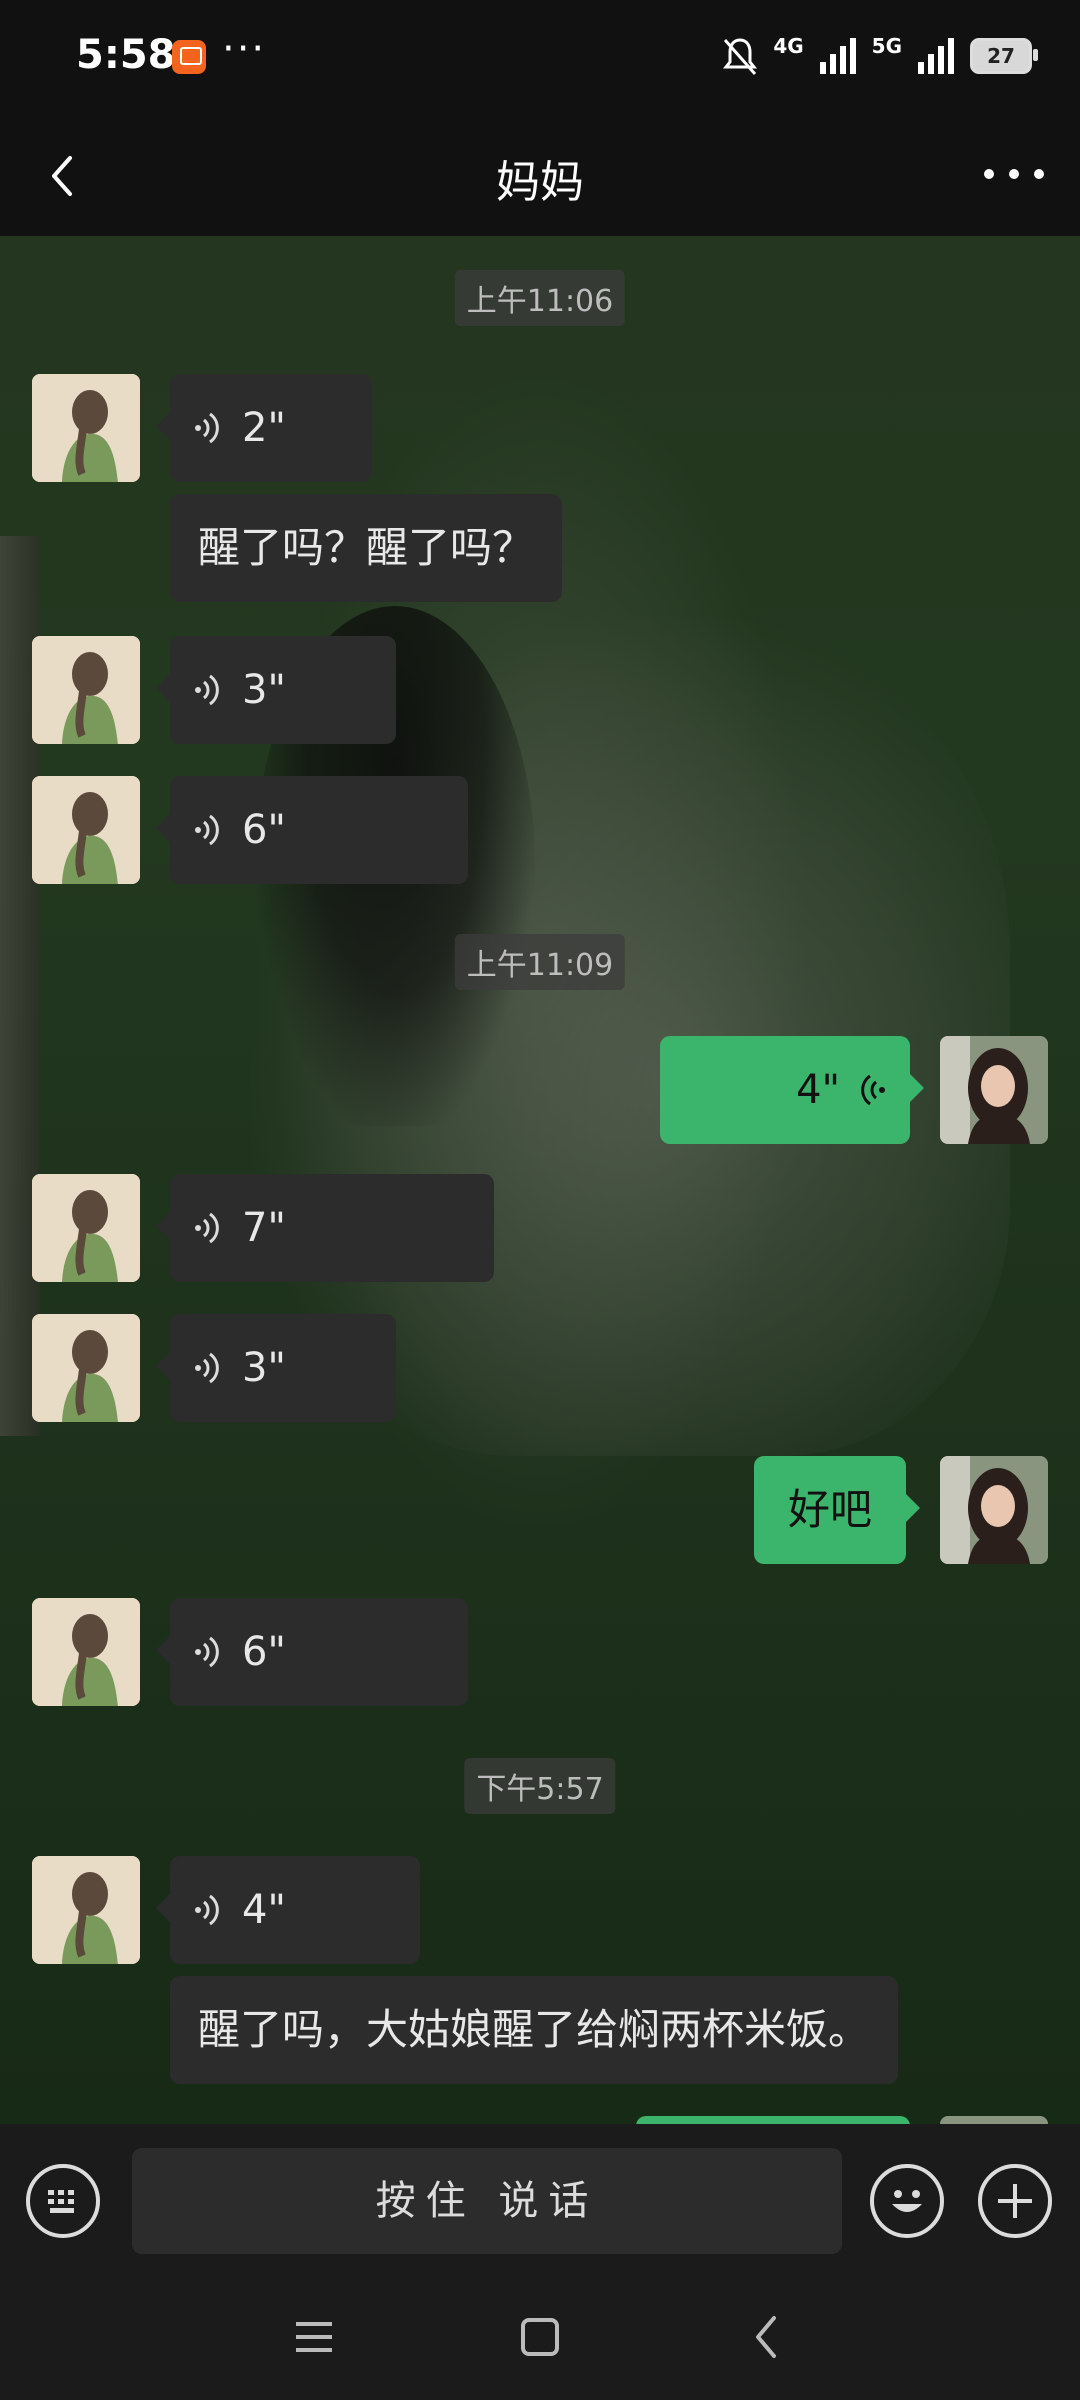  Describe the element at coordinates (314, 2337) in the screenshot. I see `menu-lines-icon` at that location.